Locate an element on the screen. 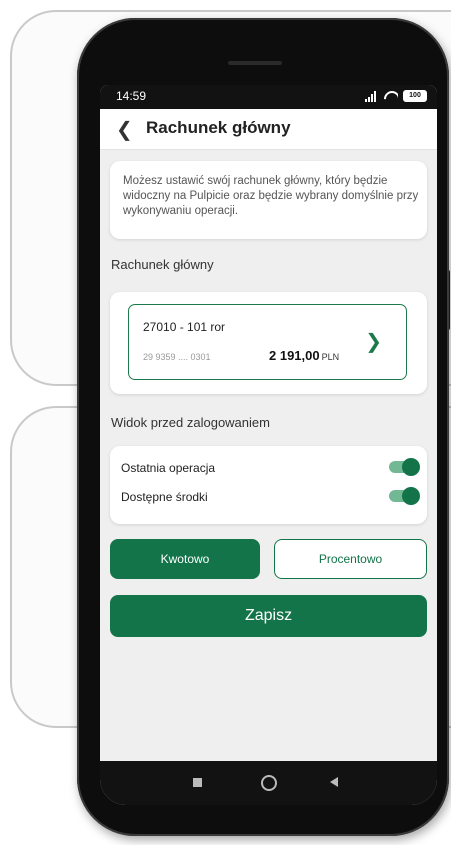 The image size is (451, 845). amount-mode-button: Kwotowo is located at coordinates (185, 559).